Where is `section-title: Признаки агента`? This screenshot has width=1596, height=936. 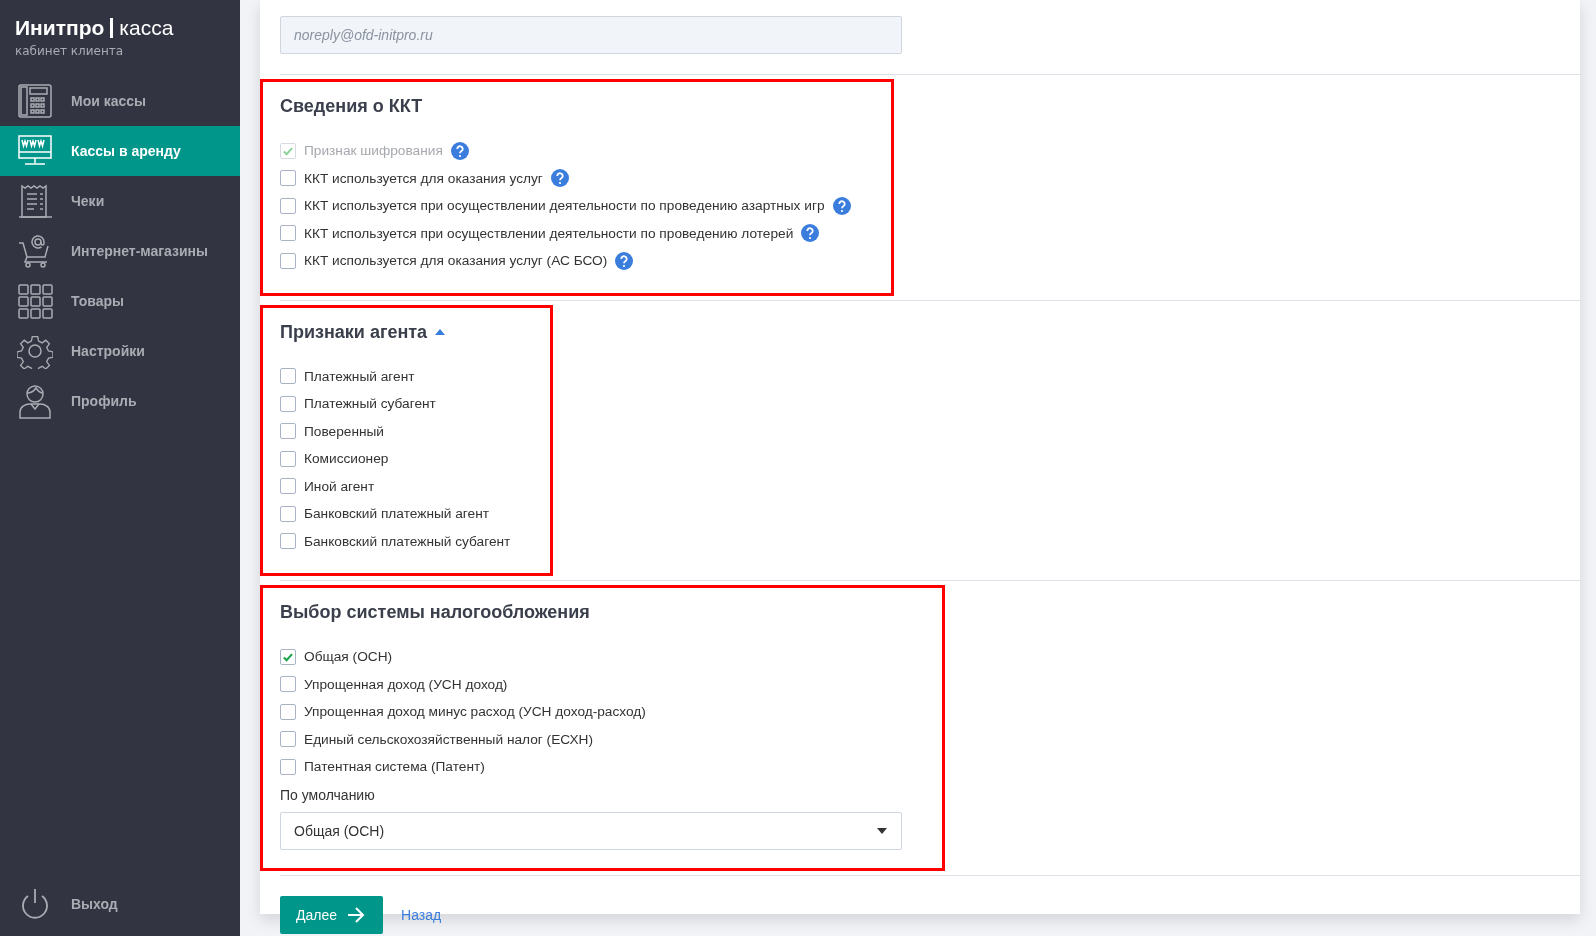
section-title: Признаки агента is located at coordinates (354, 332).